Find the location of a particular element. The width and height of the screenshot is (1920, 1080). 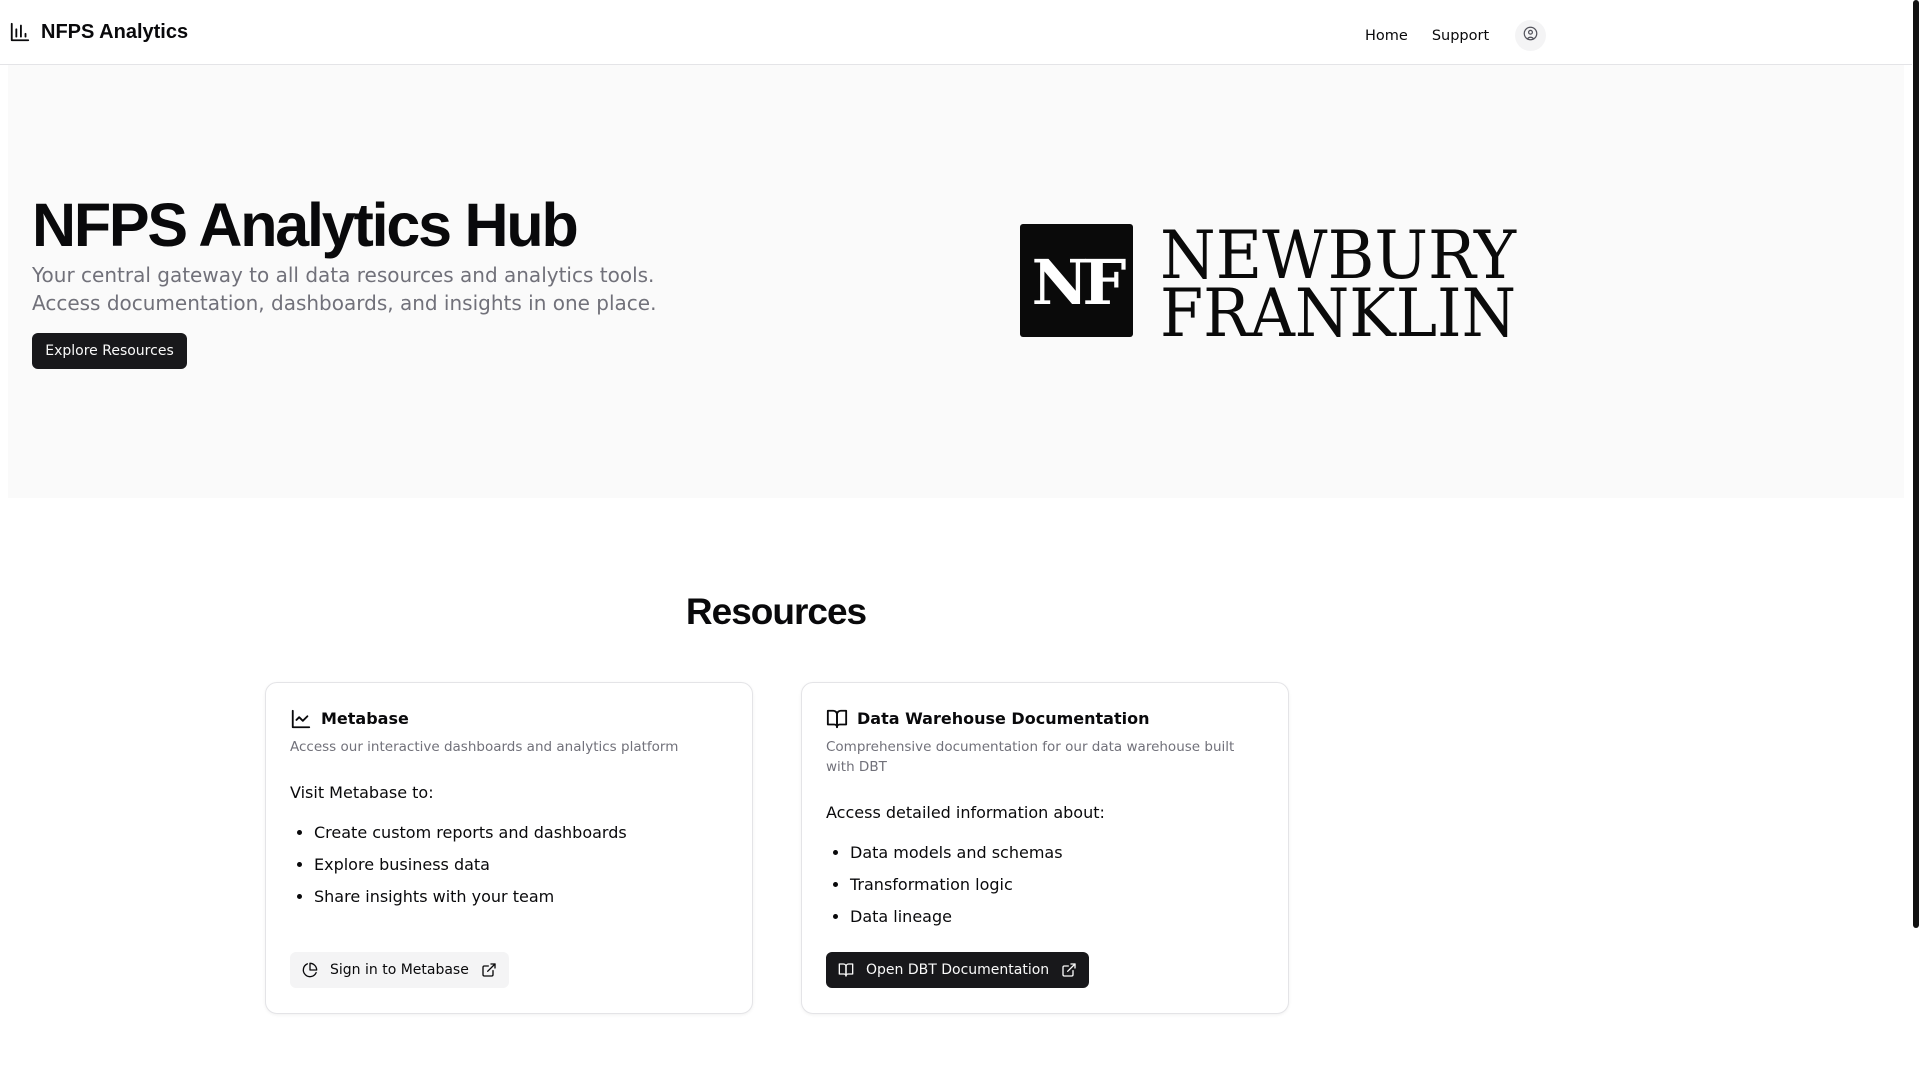

open-dbt-docs-button: Open DBT Documentation is located at coordinates (958, 970).